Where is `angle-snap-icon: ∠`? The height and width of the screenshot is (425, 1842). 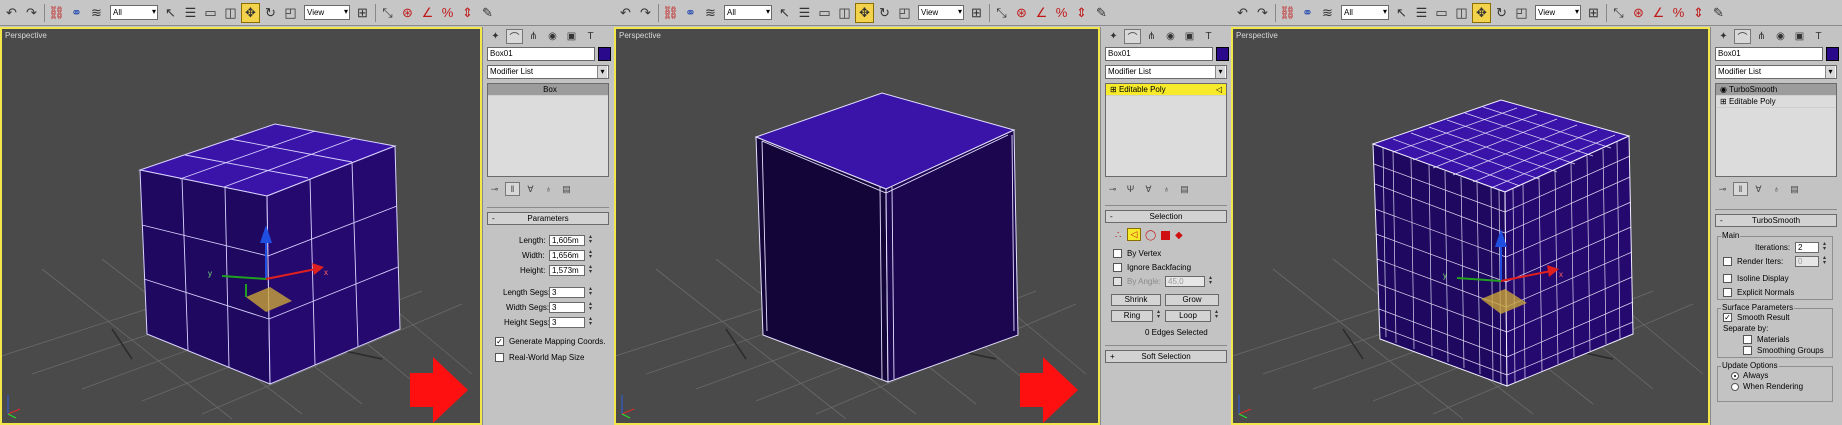 angle-snap-icon: ∠ is located at coordinates (1658, 13).